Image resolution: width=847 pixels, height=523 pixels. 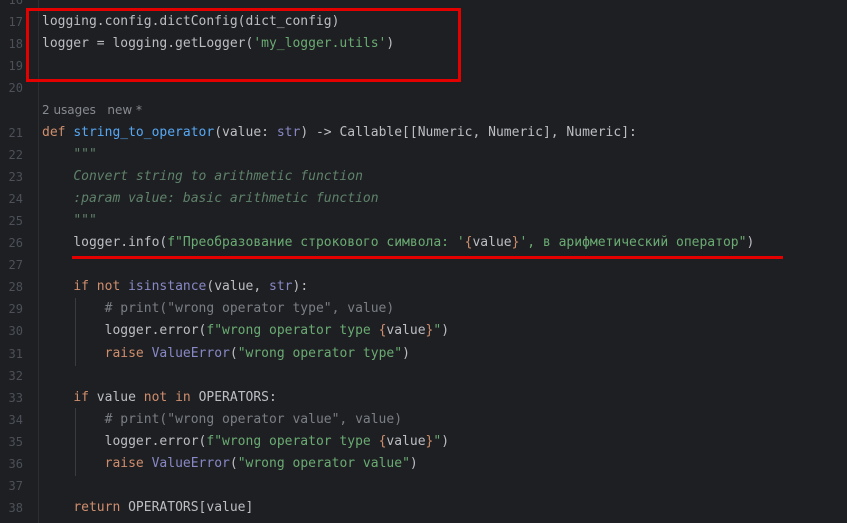 I want to click on line-number: 26, so click(x=15, y=243).